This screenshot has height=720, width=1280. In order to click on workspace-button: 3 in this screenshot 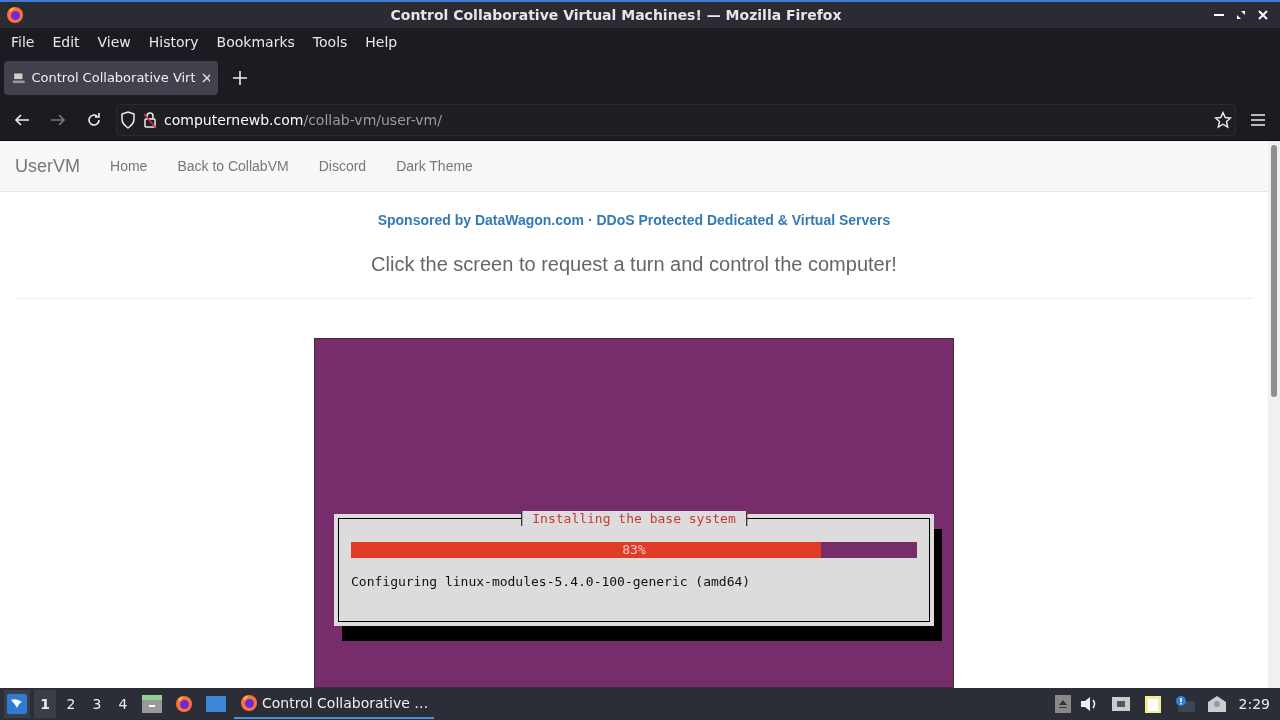, I will do `click(97, 704)`.